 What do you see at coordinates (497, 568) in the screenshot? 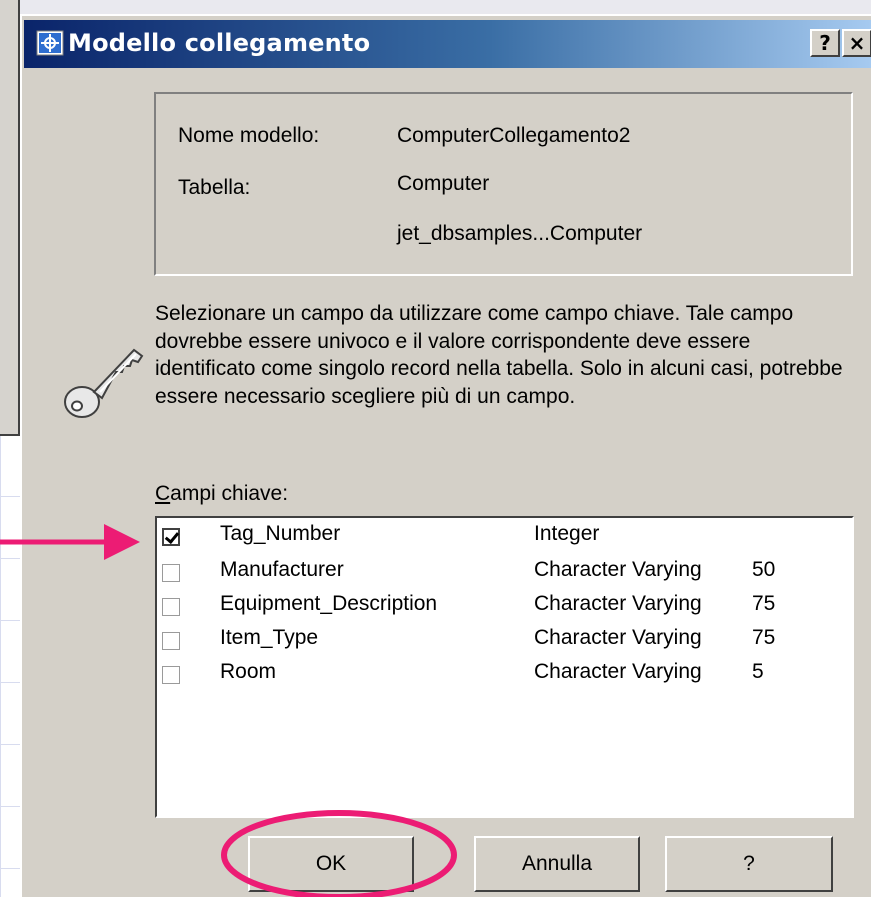
I see `list-item: Manufacturer Character Varying 50` at bounding box center [497, 568].